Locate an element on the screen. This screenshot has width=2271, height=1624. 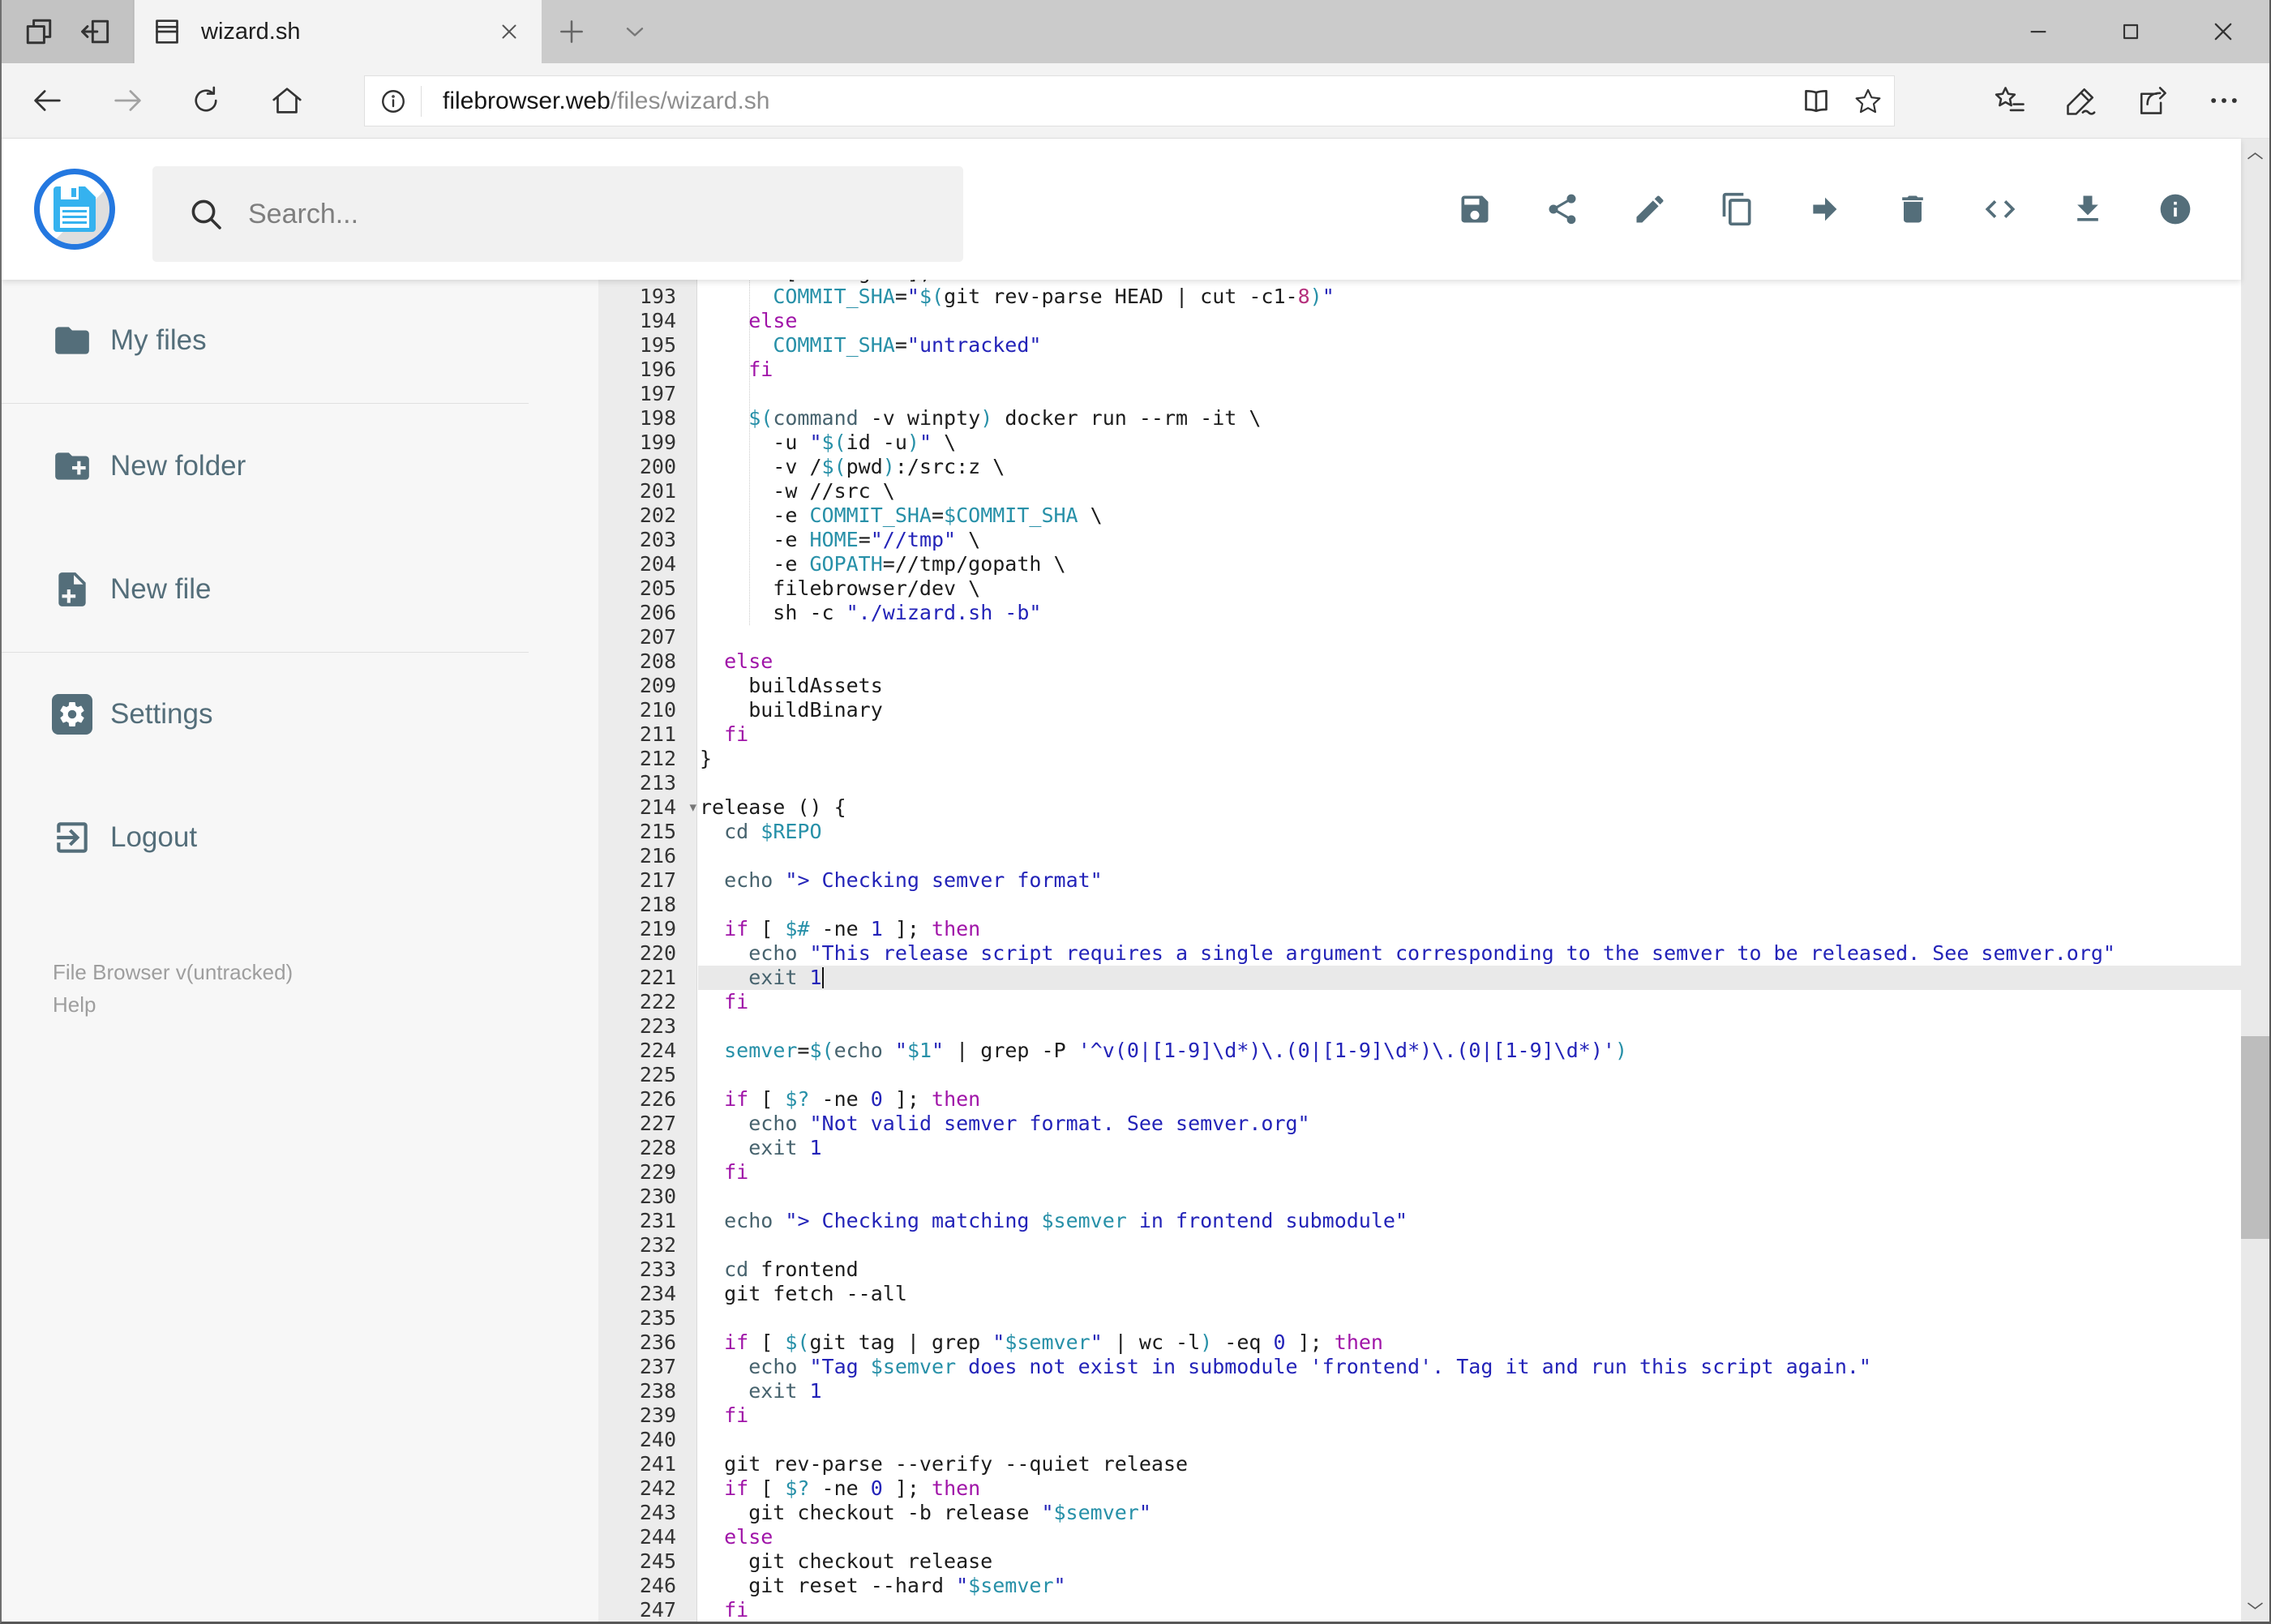
code-line: 240 is located at coordinates (1420, 1440).